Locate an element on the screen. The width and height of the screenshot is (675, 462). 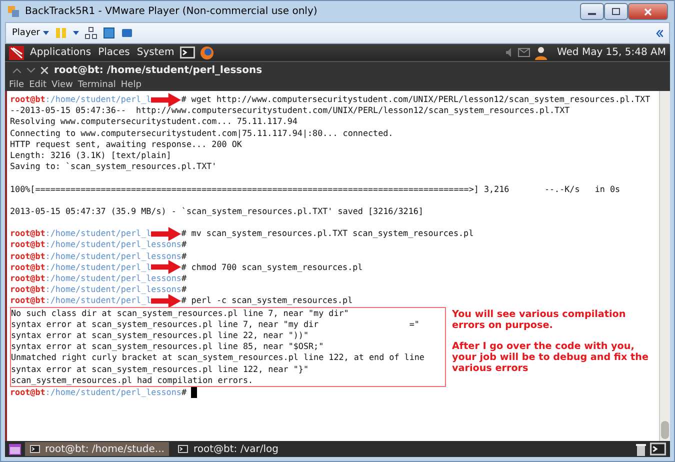
panel-menu: Places is located at coordinates (114, 52).